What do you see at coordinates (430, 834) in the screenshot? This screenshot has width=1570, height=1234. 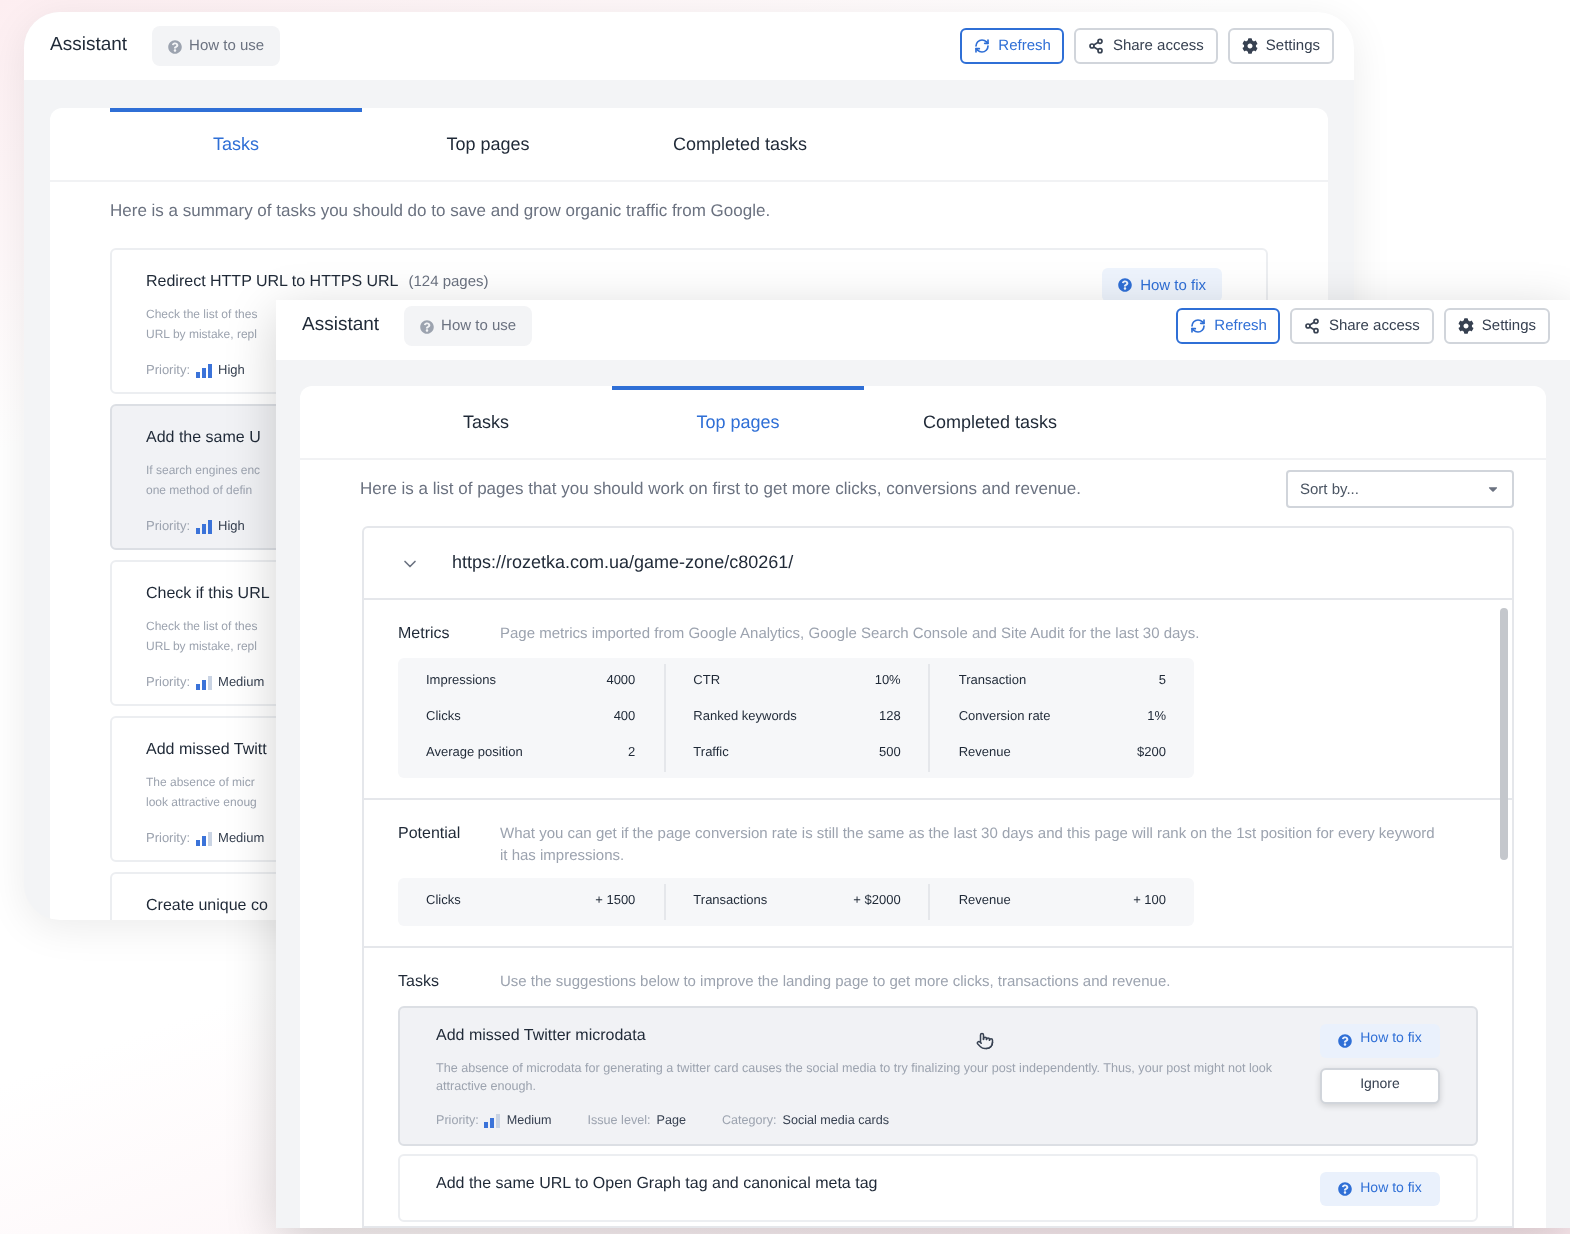 I see `section-label: Potential` at bounding box center [430, 834].